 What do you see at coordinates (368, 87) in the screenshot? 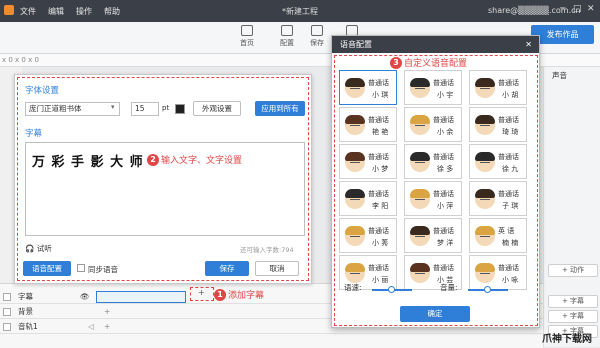
I see `voice-card: 普通话小 琪` at bounding box center [368, 87].